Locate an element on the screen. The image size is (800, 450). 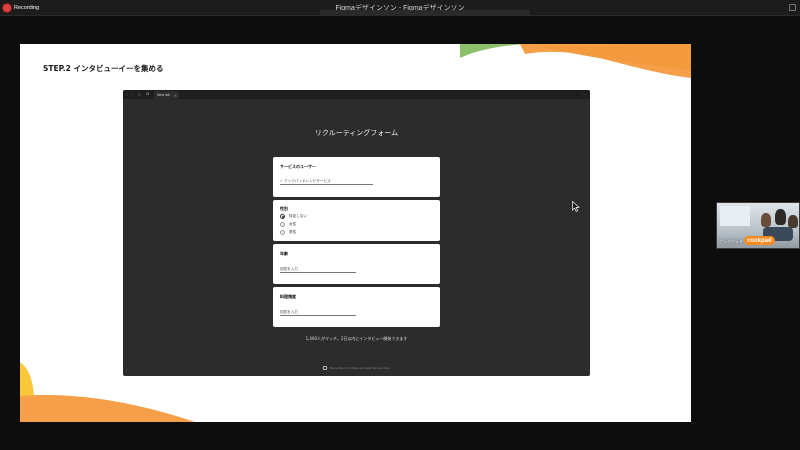
tab-close-icon: × is located at coordinates (175, 95).